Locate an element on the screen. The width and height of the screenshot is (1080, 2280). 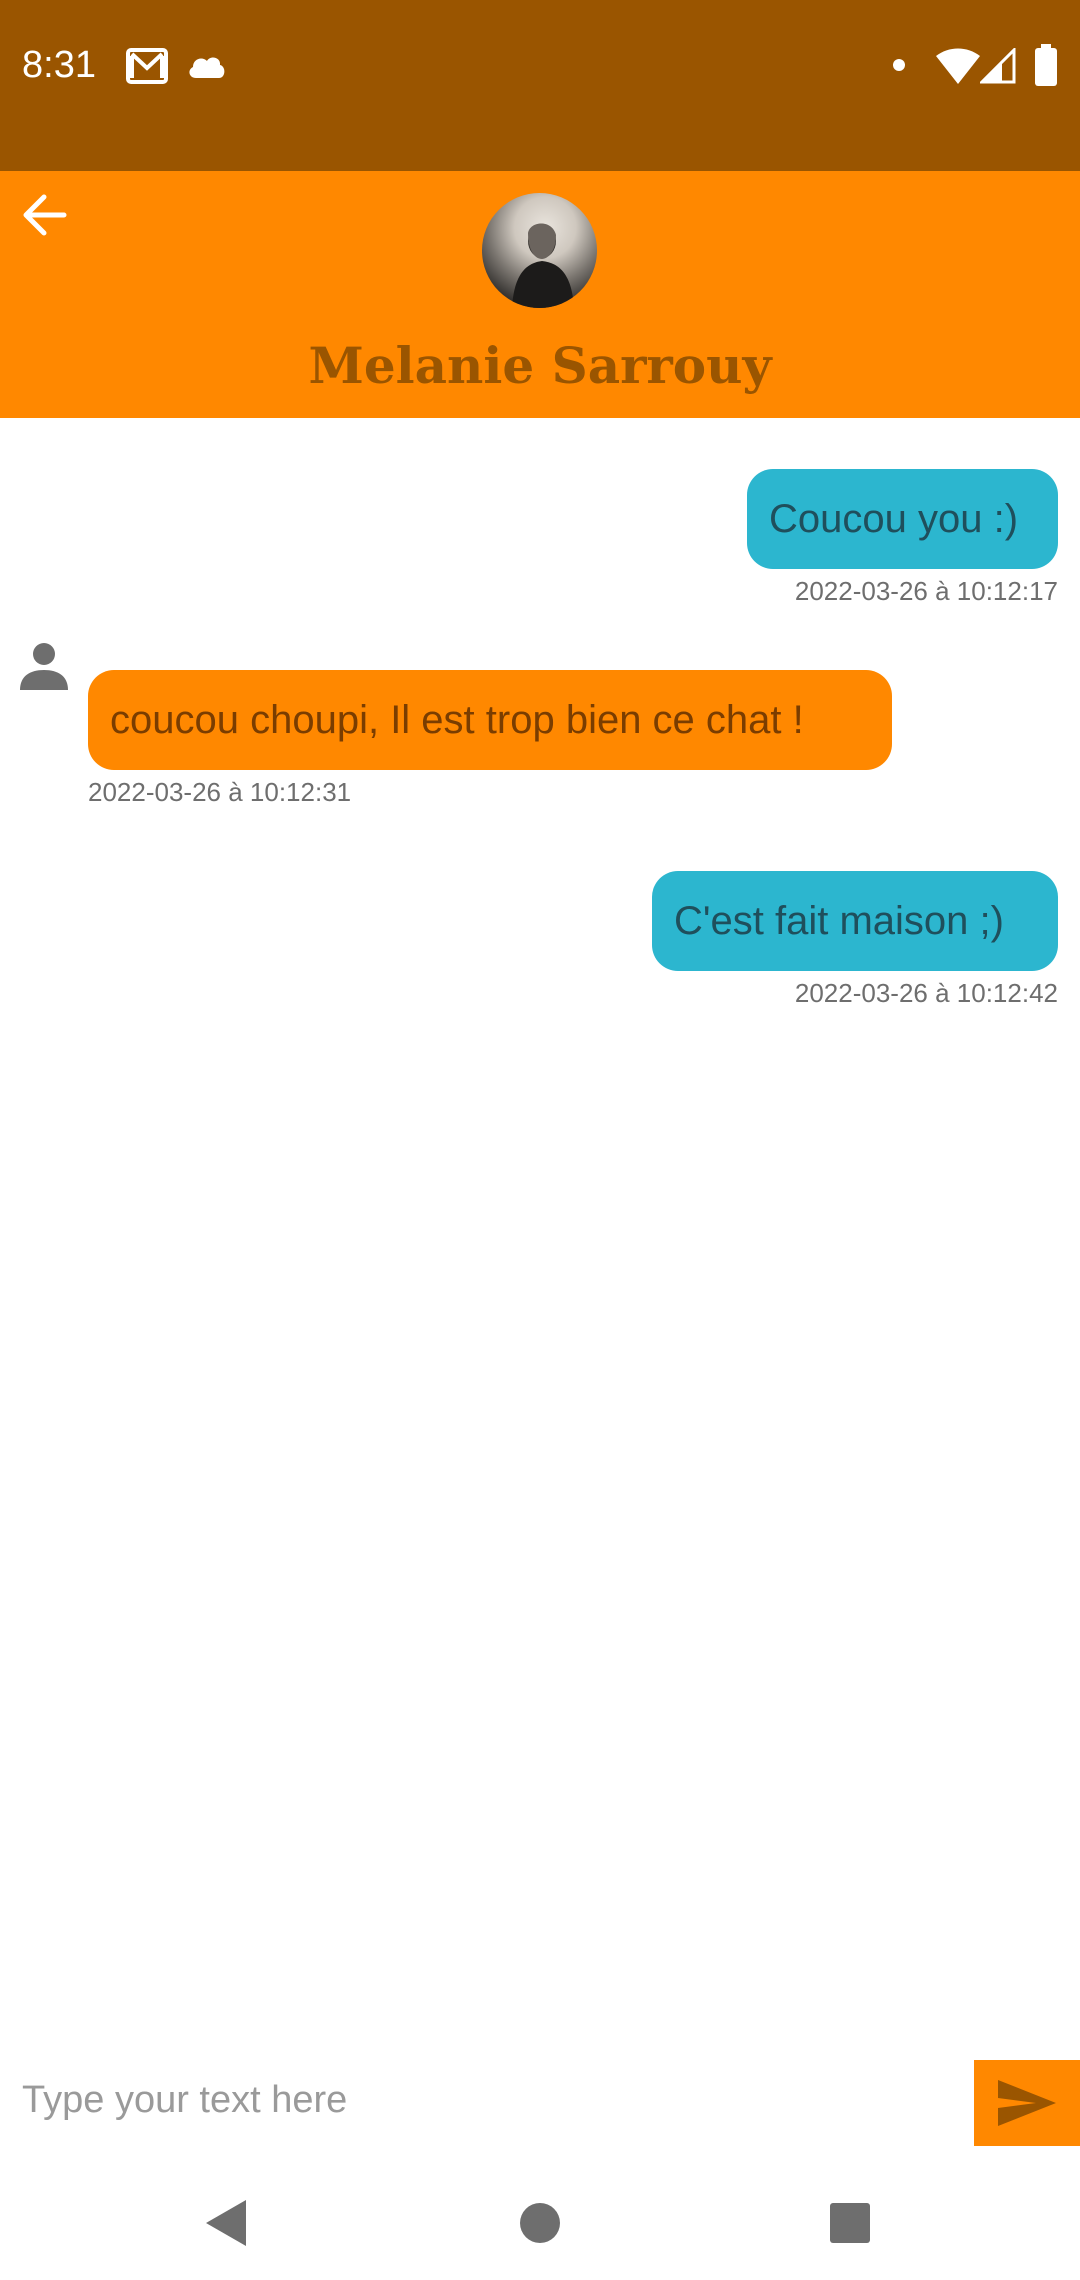
chat-header: Melanie Sarrouy is located at coordinates (540, 294).